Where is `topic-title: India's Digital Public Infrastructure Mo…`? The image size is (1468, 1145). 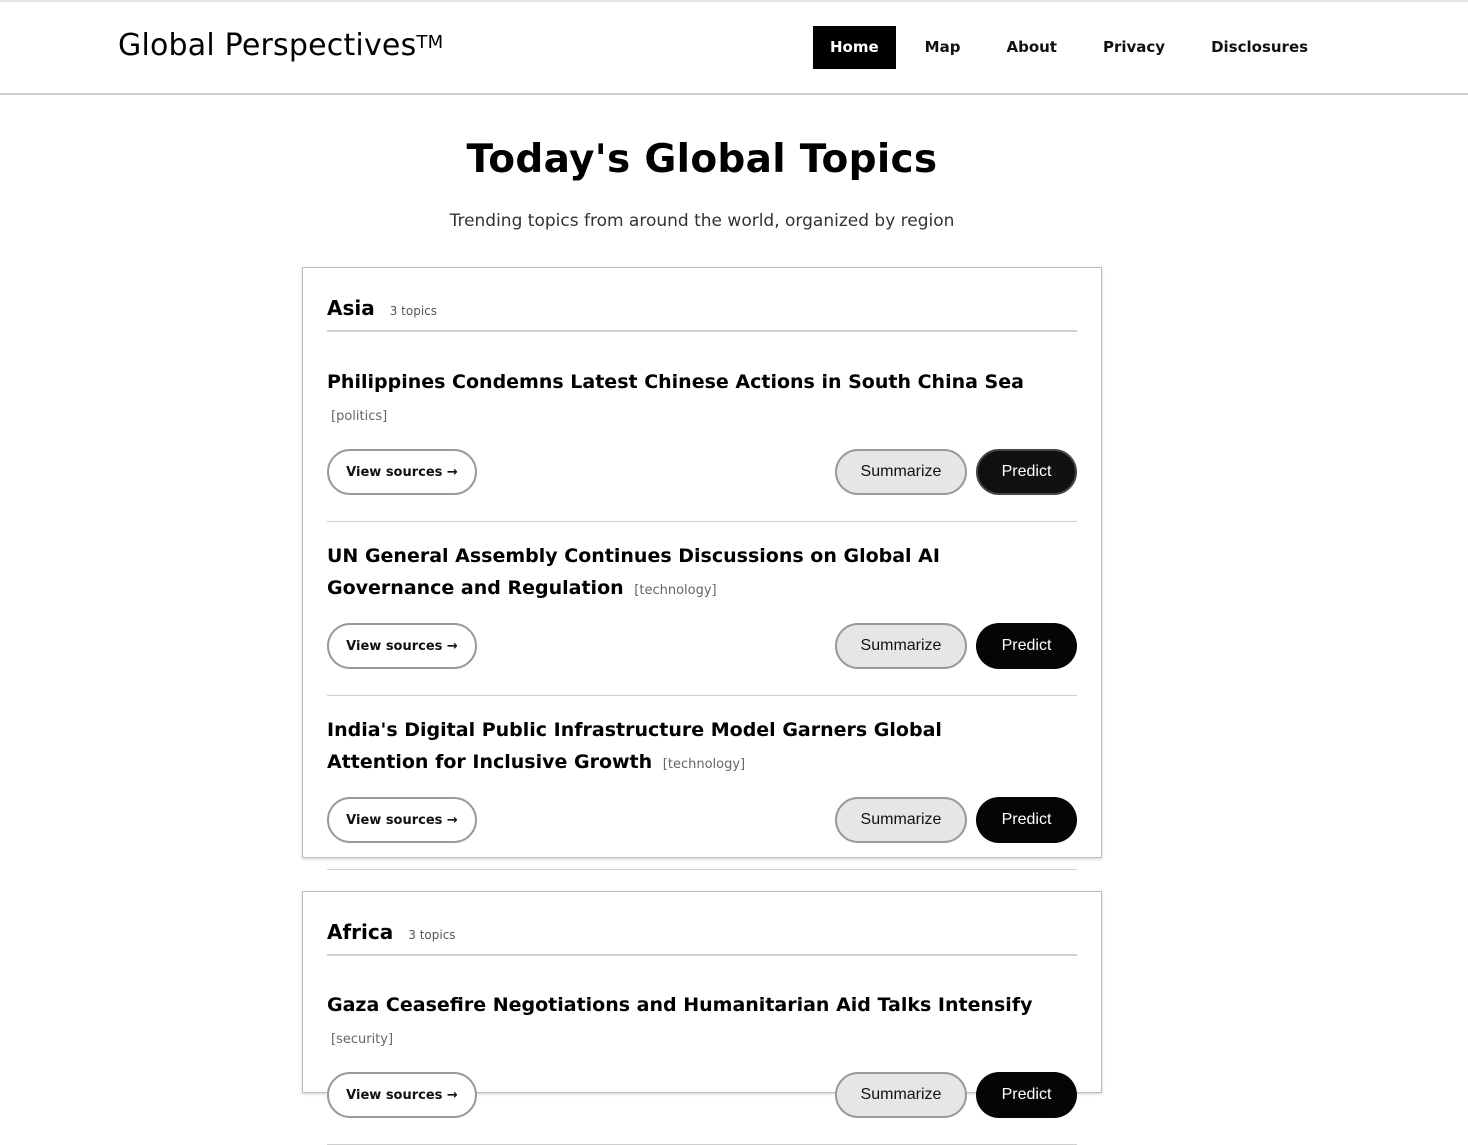
topic-title: India's Digital Public Infrastructure Mo… is located at coordinates (702, 738).